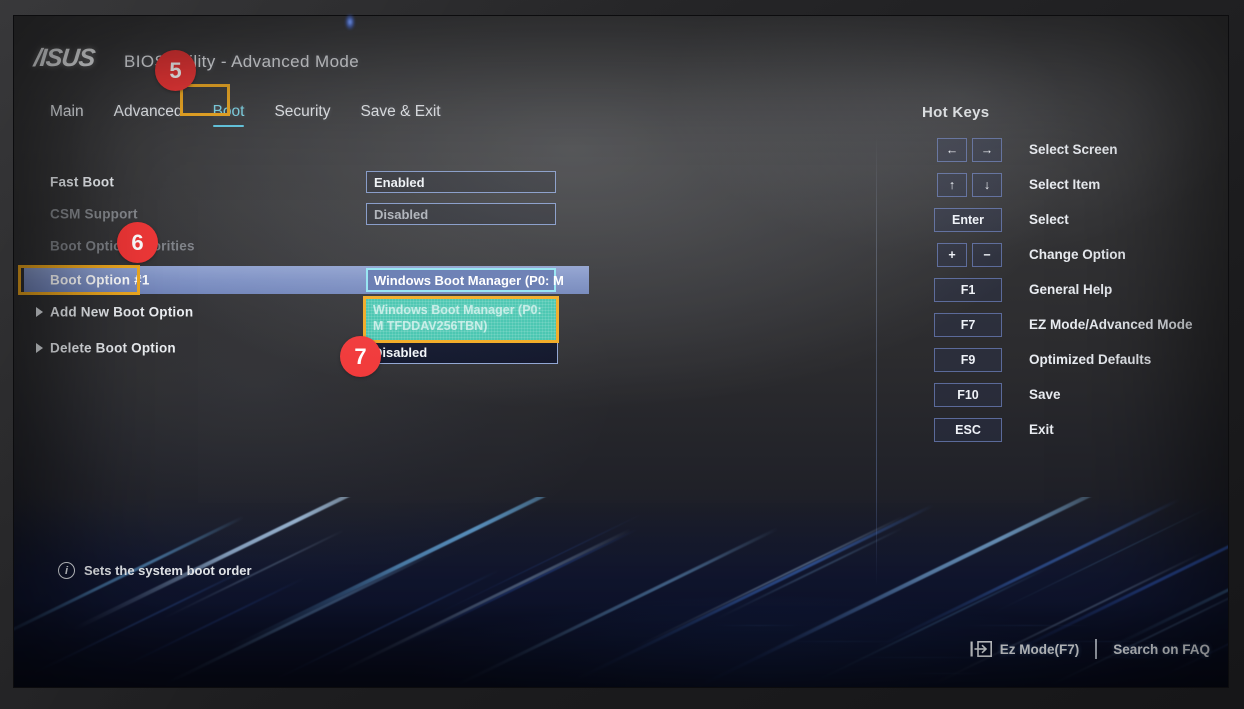 This screenshot has width=1244, height=709. I want to click on bottom-bar: Ez Mode(F7) Search on FAQ, so click(1090, 649).